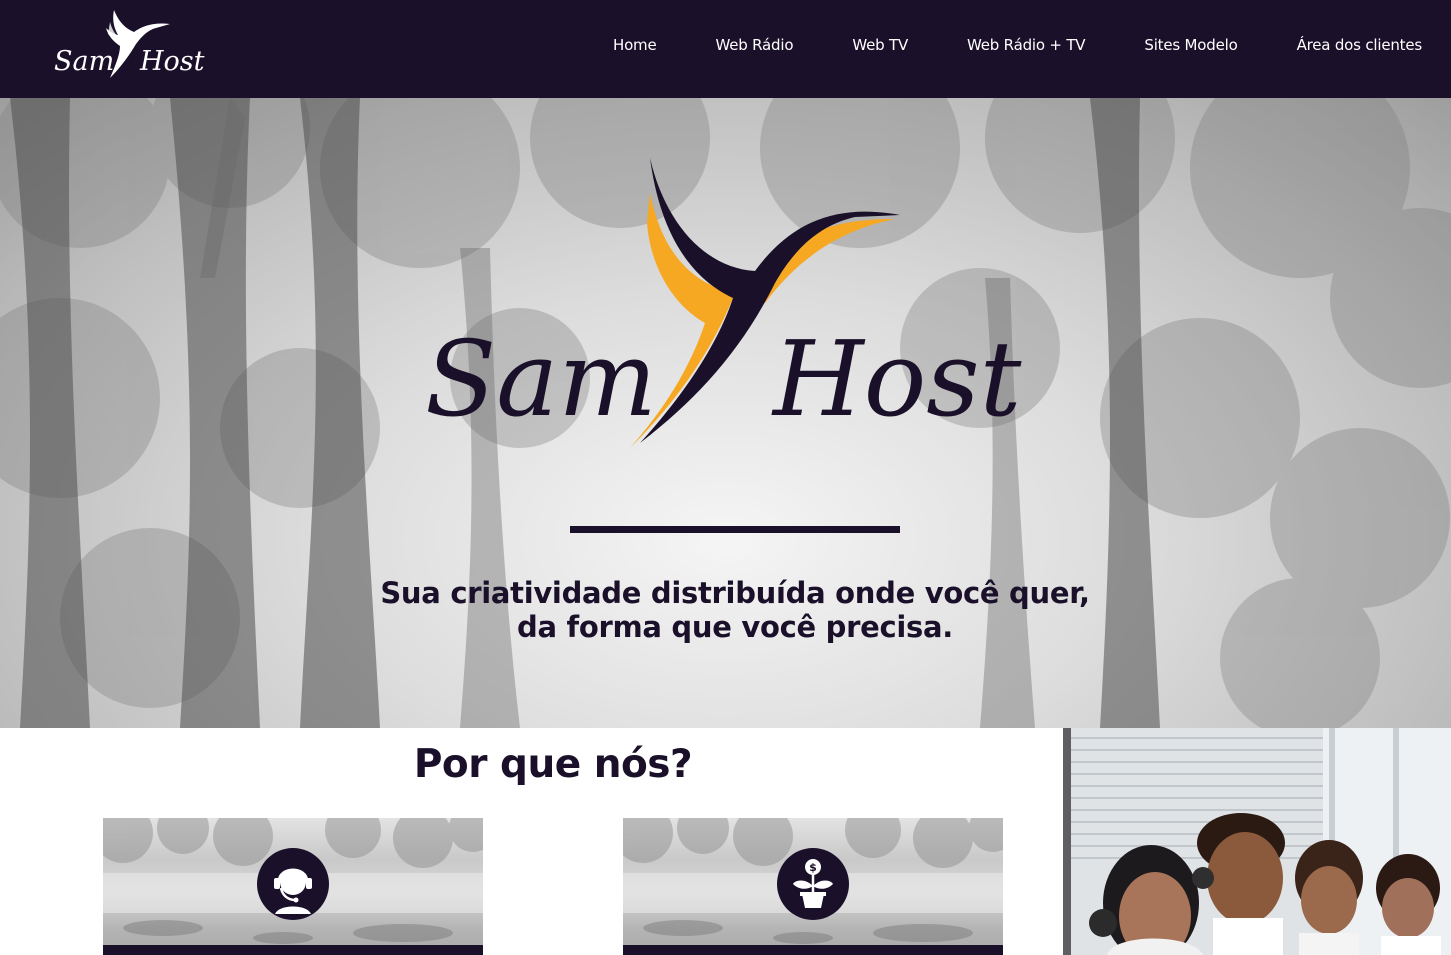  I want to click on nav-link-sites-modelo: Sites Modelo, so click(1190, 45).